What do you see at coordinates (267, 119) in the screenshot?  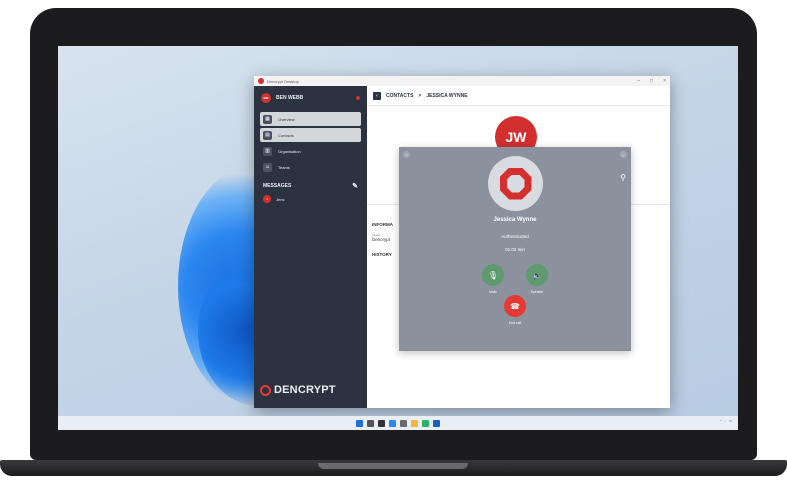 I see `overview-icon: ▦` at bounding box center [267, 119].